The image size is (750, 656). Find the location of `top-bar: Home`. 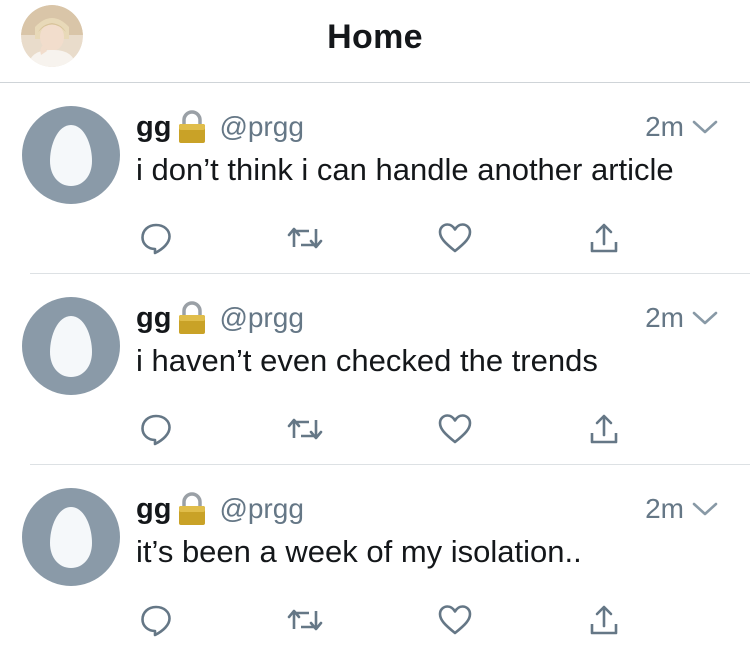

top-bar: Home is located at coordinates (375, 41).